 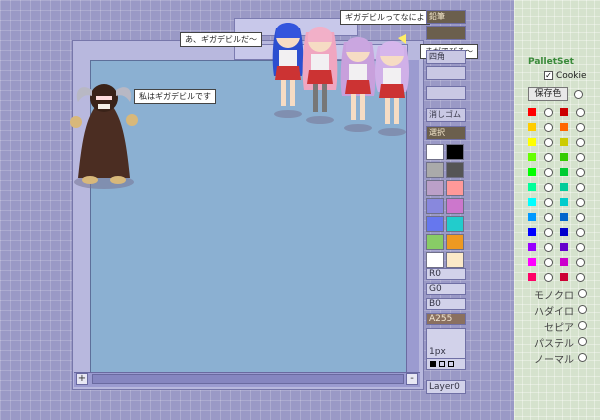 I want to click on save-color-radio, so click(x=578, y=94).